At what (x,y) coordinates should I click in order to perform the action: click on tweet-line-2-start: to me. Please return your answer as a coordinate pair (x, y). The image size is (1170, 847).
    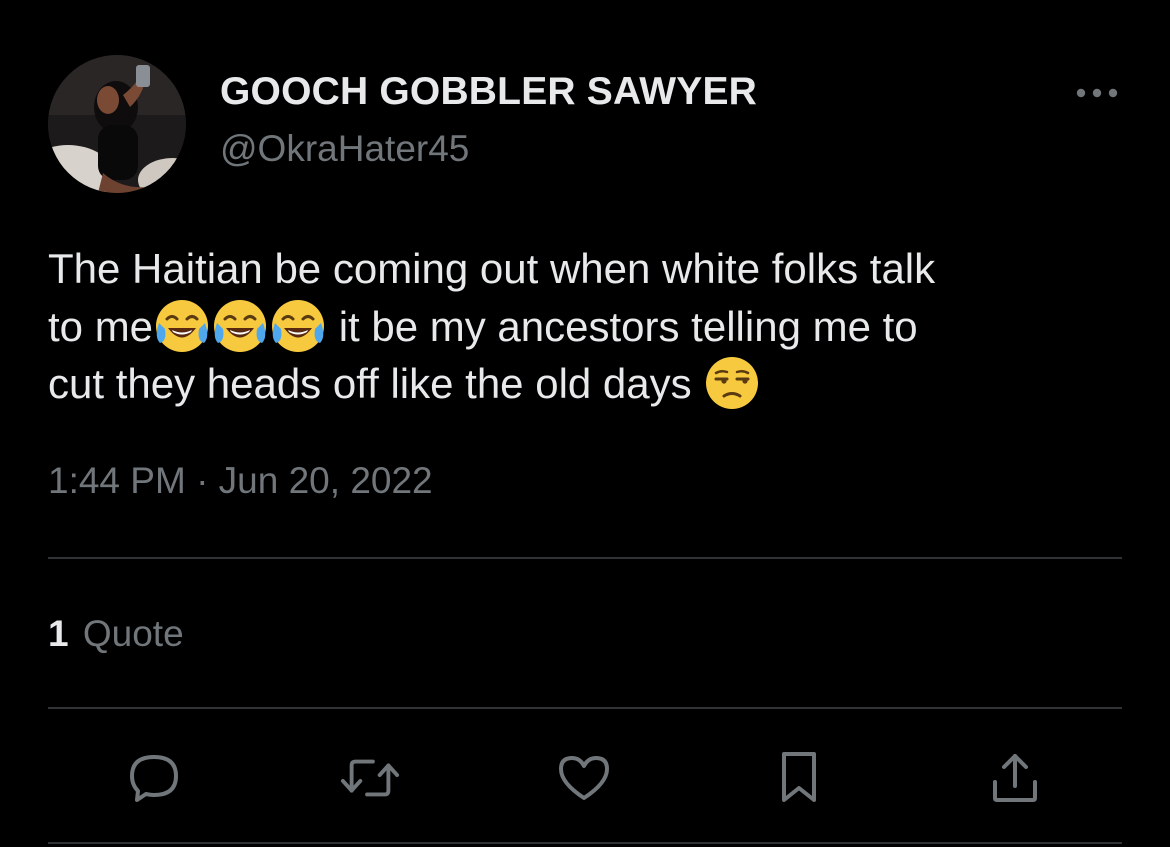
    Looking at the image, I should click on (101, 326).